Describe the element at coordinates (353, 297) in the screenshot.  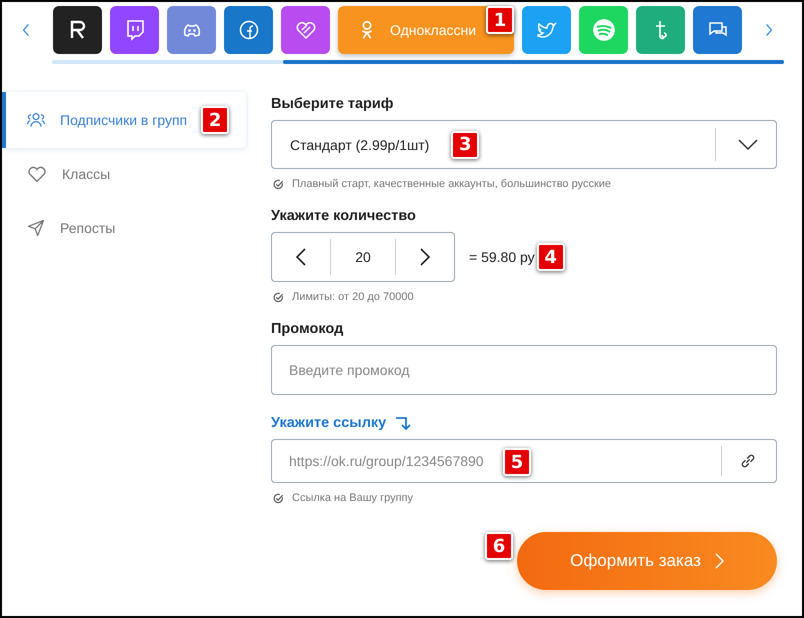
I see `hint-text: Лимиты: от 20 до 70000` at that location.